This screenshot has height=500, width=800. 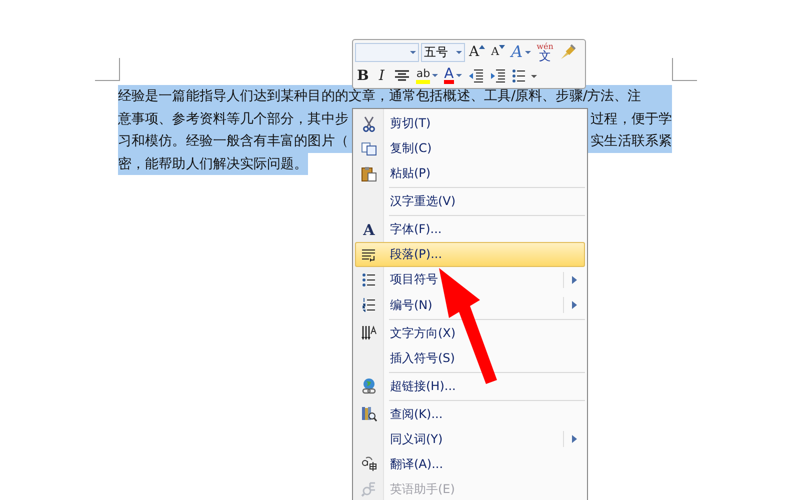 What do you see at coordinates (453, 76) in the screenshot?
I see `font-color-button: A` at bounding box center [453, 76].